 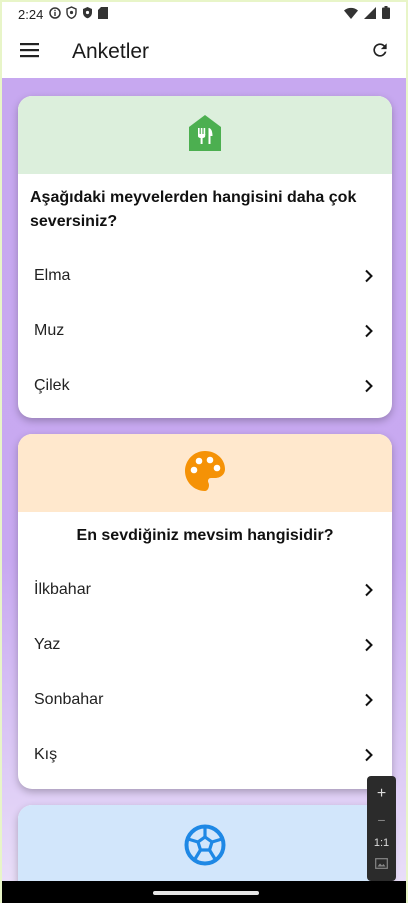 What do you see at coordinates (69, 699) in the screenshot?
I see `option-label: Sonbahar` at bounding box center [69, 699].